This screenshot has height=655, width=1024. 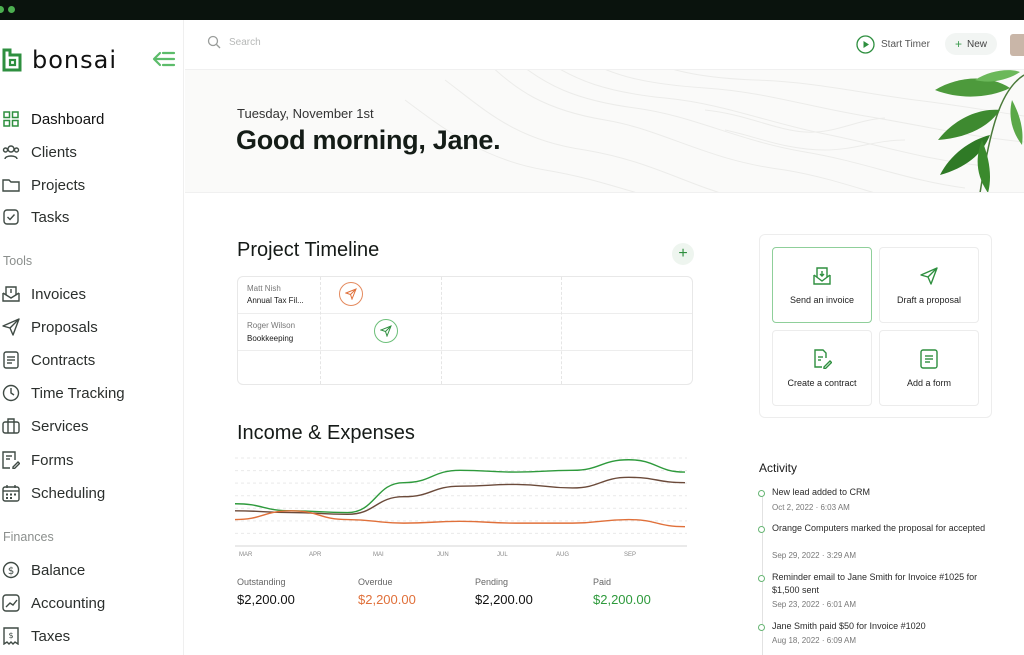 I want to click on sidebar-item-dashboard: Dashboard, so click(x=52, y=119).